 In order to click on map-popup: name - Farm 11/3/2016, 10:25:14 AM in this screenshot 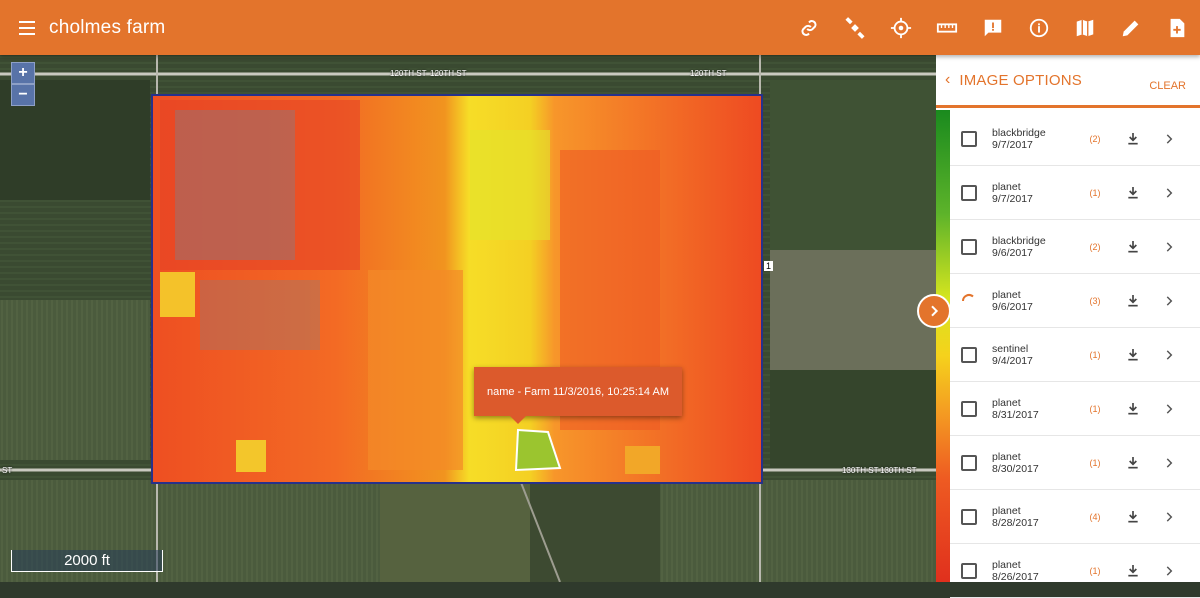, I will do `click(578, 395)`.